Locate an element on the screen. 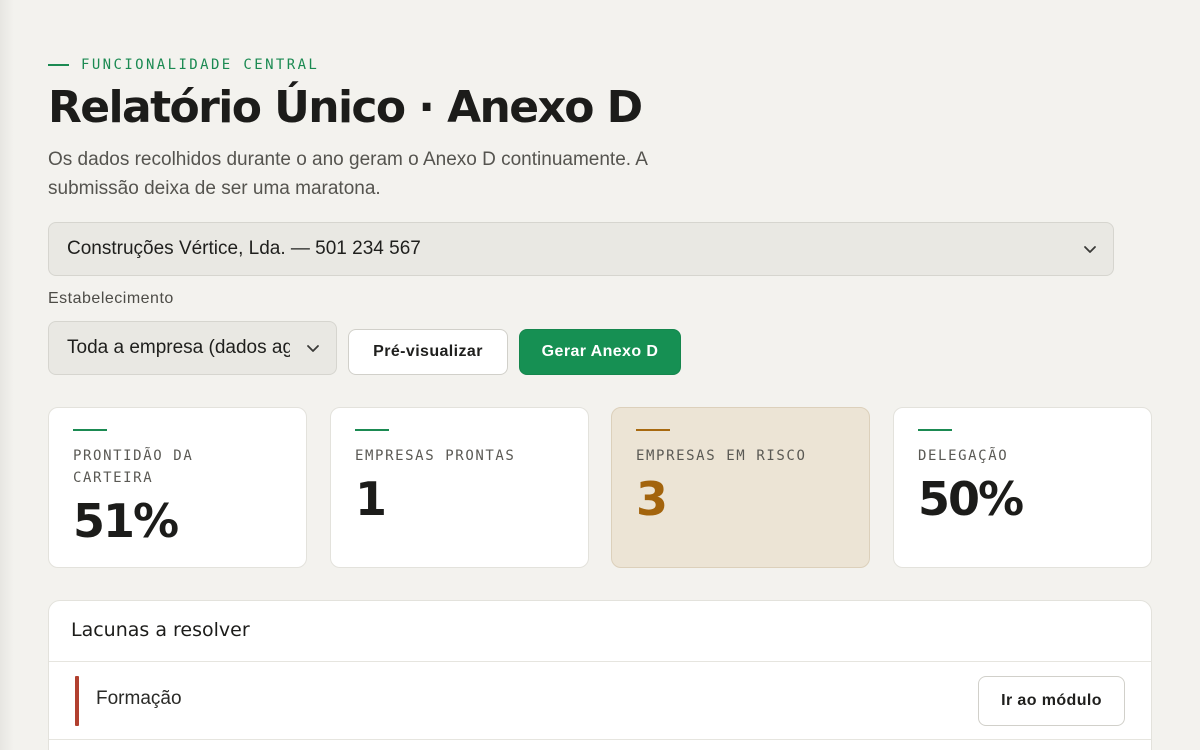 The width and height of the screenshot is (1200, 750). stat-value: 3 is located at coordinates (652, 499).